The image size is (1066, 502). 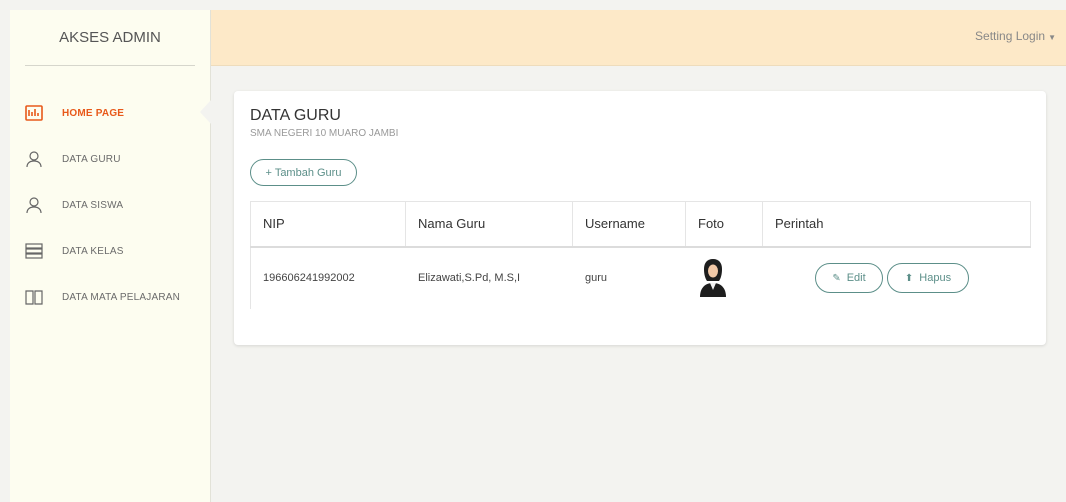 What do you see at coordinates (91, 159) in the screenshot?
I see `sidebar-item-label: DATA GURU` at bounding box center [91, 159].